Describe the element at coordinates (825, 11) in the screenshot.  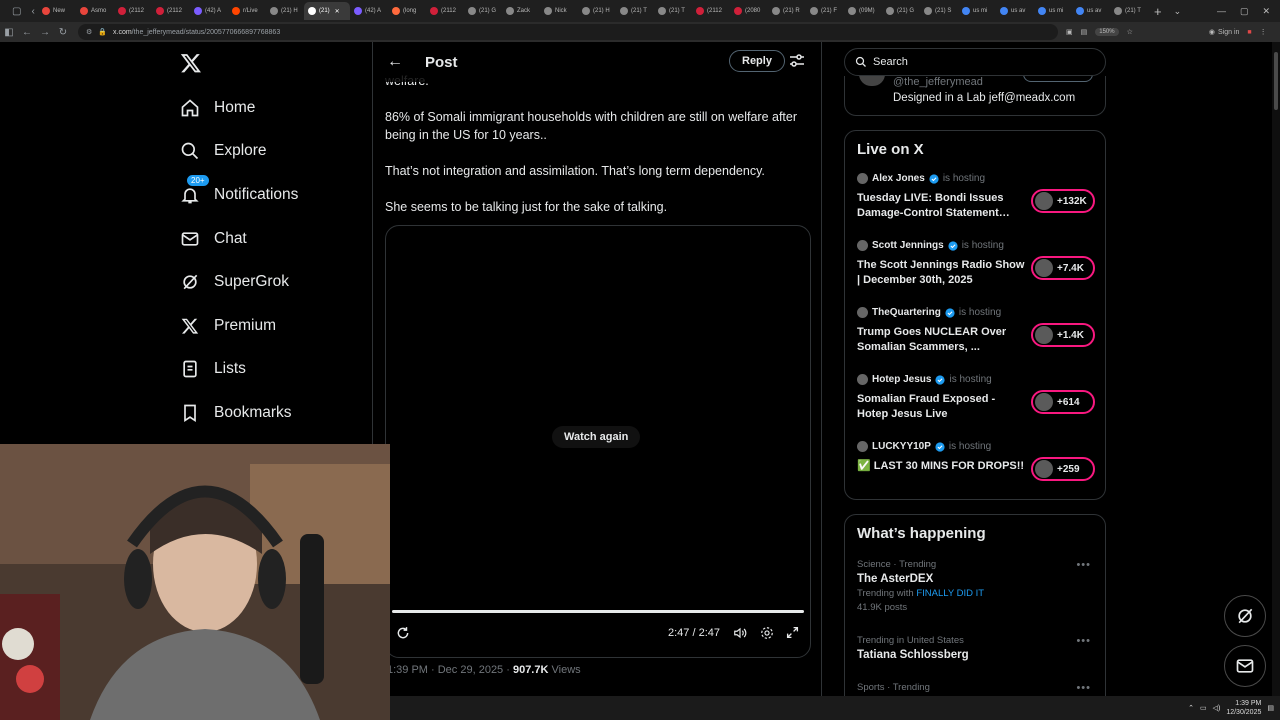
I see `browser-tab: (21) F` at that location.